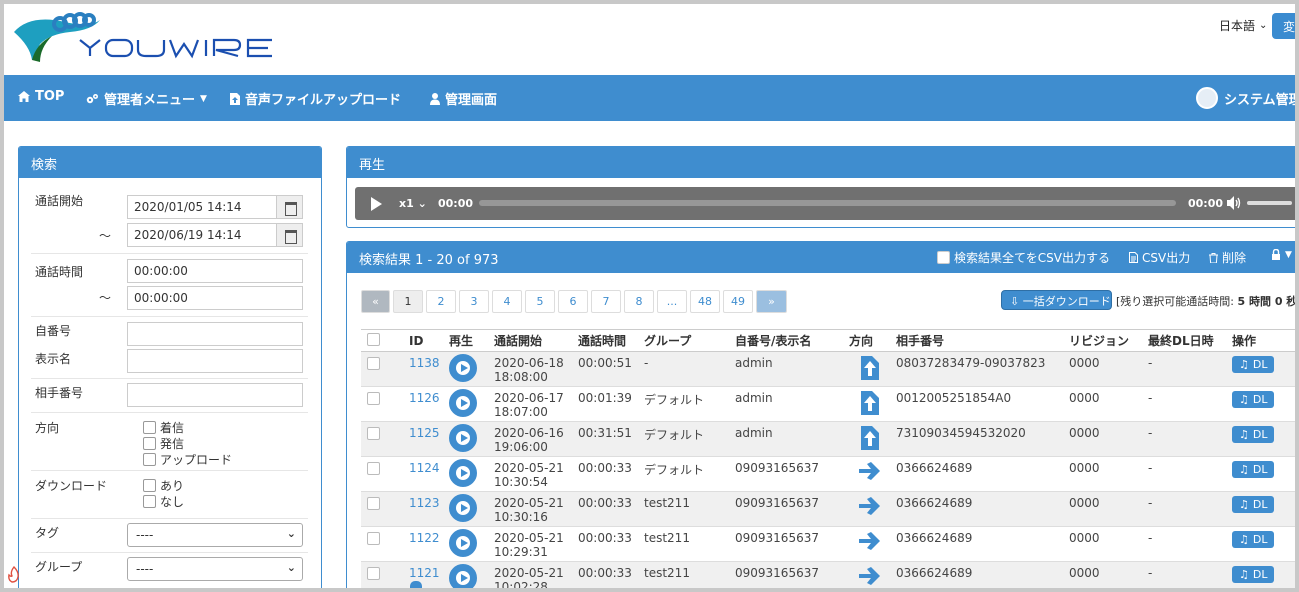 The height and width of the screenshot is (592, 1299). I want to click on start-time: 10:29:31, so click(521, 552).